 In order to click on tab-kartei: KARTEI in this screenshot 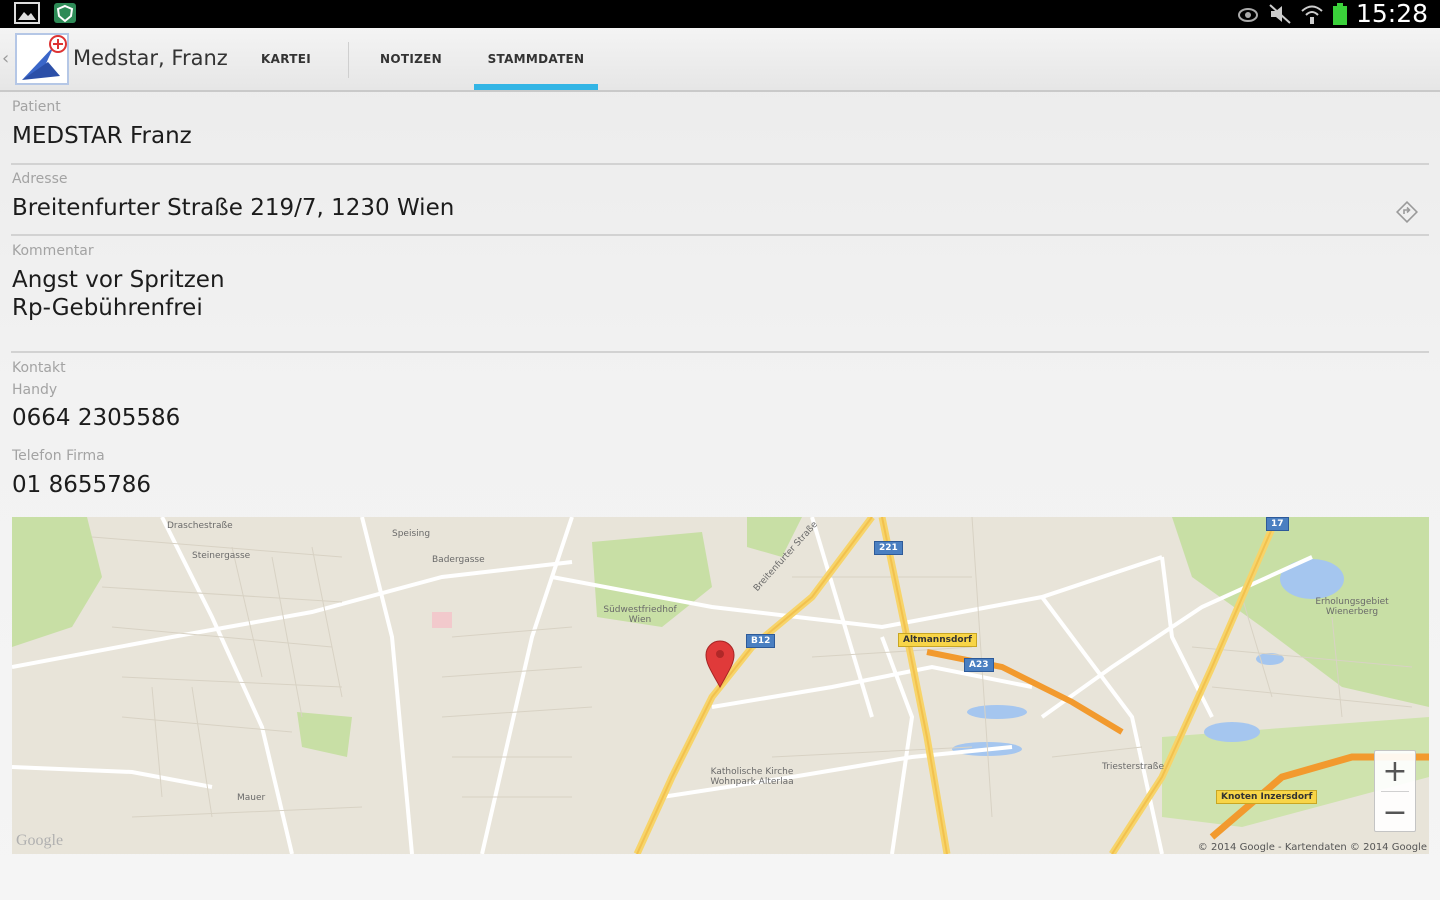, I will do `click(286, 59)`.